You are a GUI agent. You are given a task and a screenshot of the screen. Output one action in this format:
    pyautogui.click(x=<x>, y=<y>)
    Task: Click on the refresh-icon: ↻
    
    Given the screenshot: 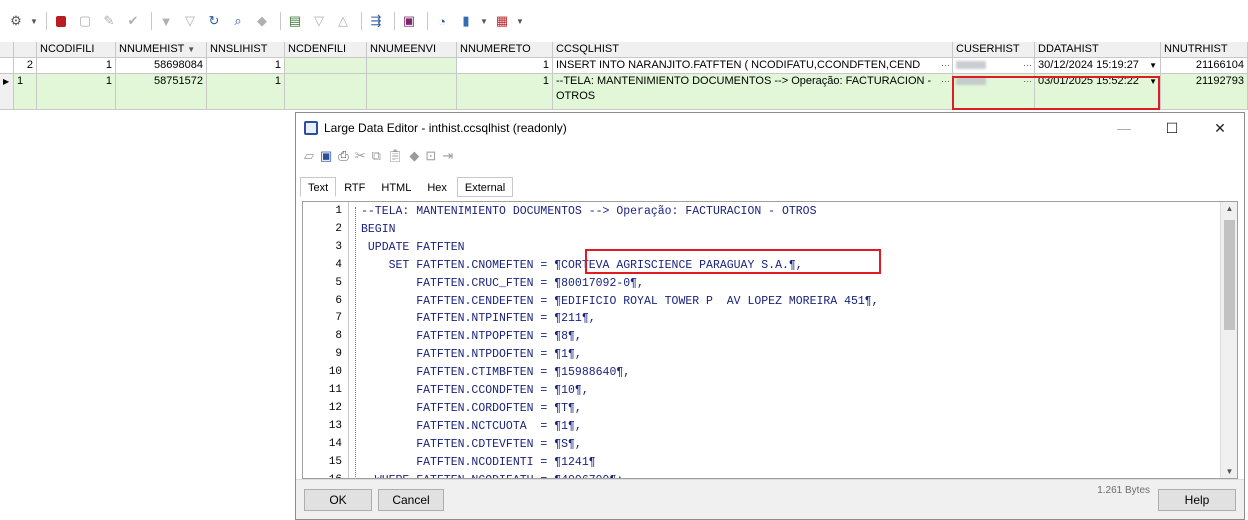 What is the action you would take?
    pyautogui.click(x=214, y=21)
    